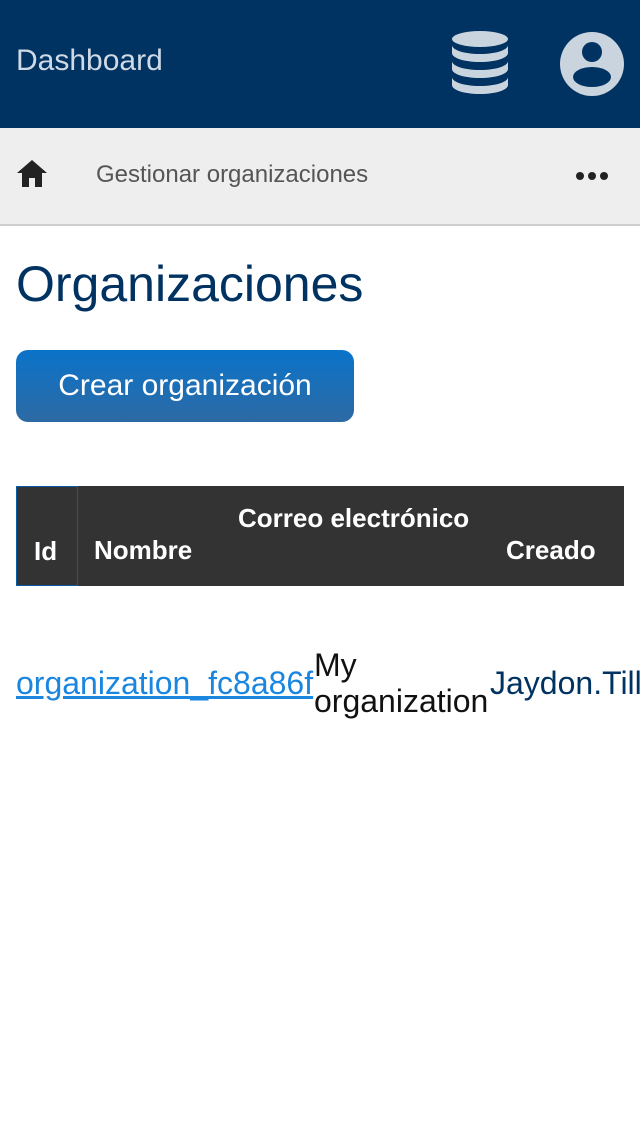 The height and width of the screenshot is (1136, 640). I want to click on page-title: Organizaciones, so click(190, 284).